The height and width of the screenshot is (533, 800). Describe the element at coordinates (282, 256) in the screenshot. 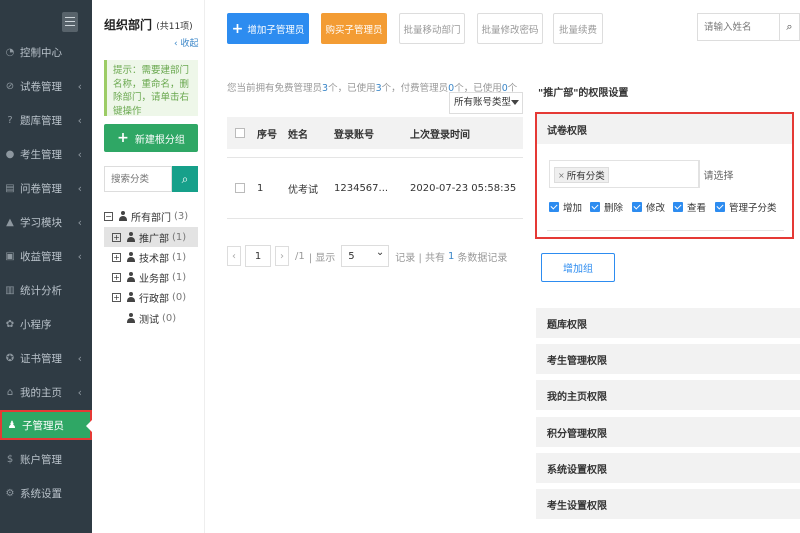

I see `next-page-button: ›` at that location.